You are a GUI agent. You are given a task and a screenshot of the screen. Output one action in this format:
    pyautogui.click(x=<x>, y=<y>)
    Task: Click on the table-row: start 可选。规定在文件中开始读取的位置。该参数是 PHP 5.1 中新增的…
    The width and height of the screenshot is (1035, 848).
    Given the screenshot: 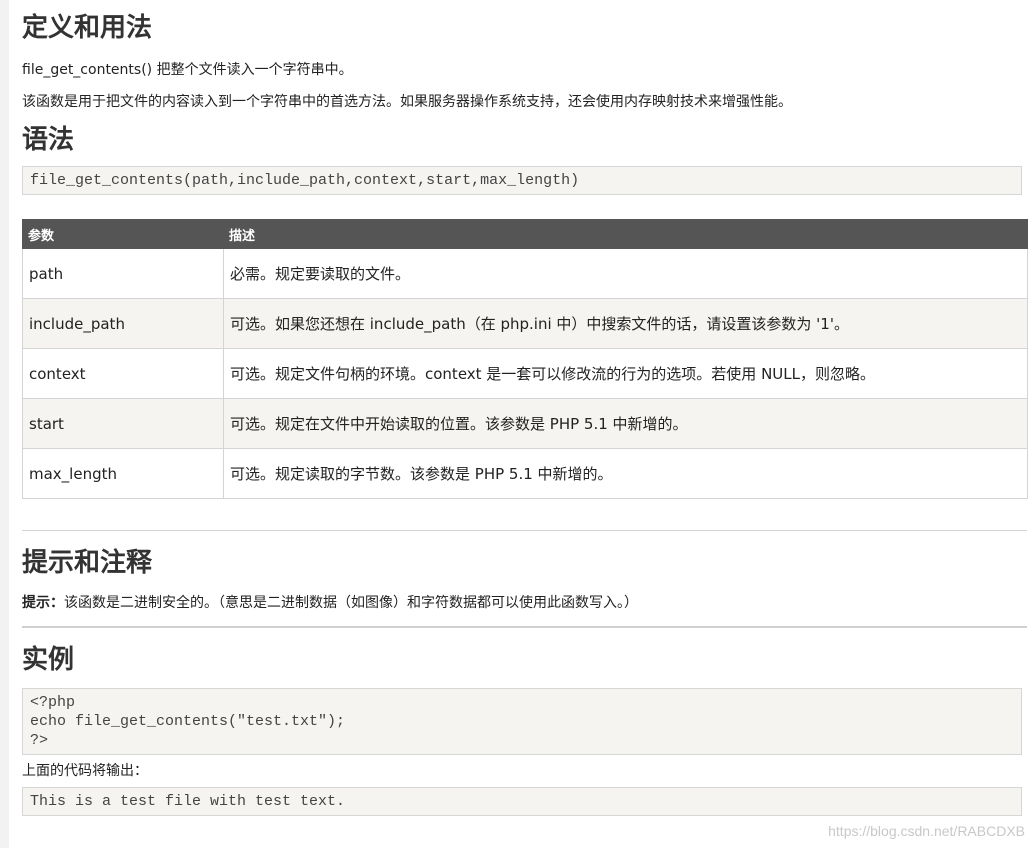 What is the action you would take?
    pyautogui.click(x=525, y=423)
    